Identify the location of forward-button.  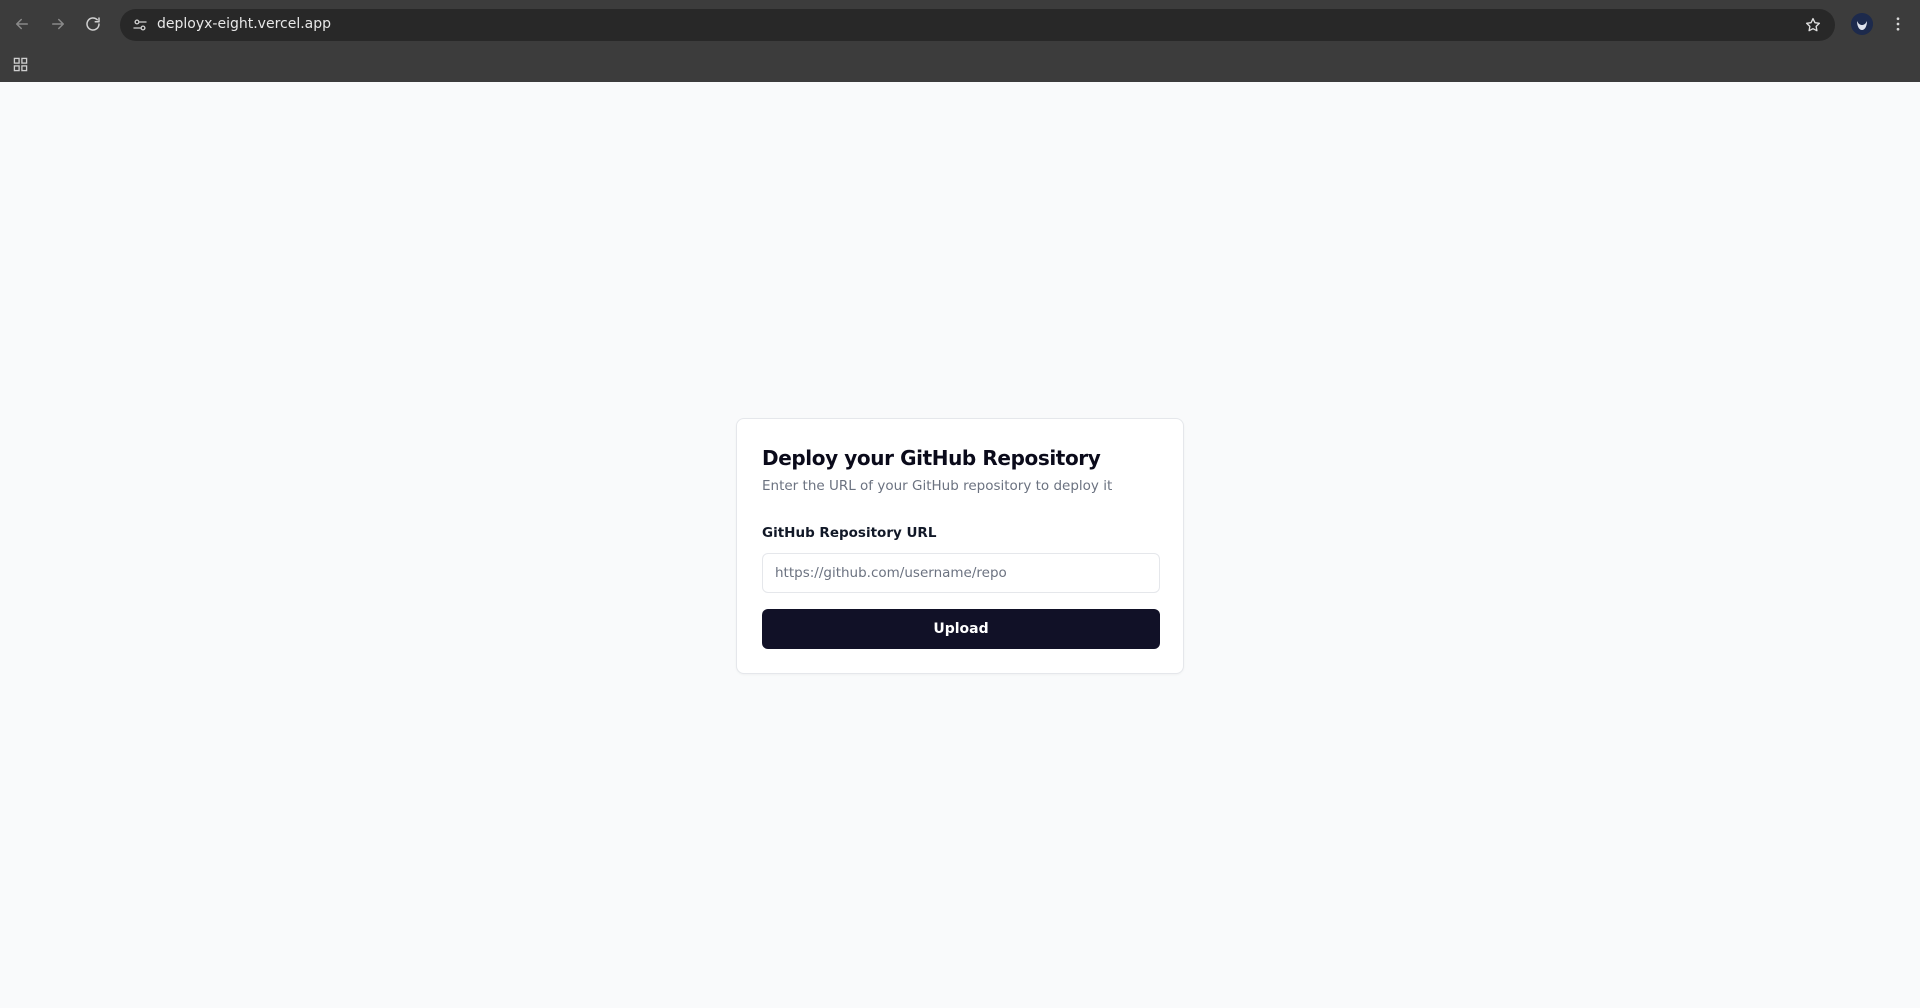
(58, 24).